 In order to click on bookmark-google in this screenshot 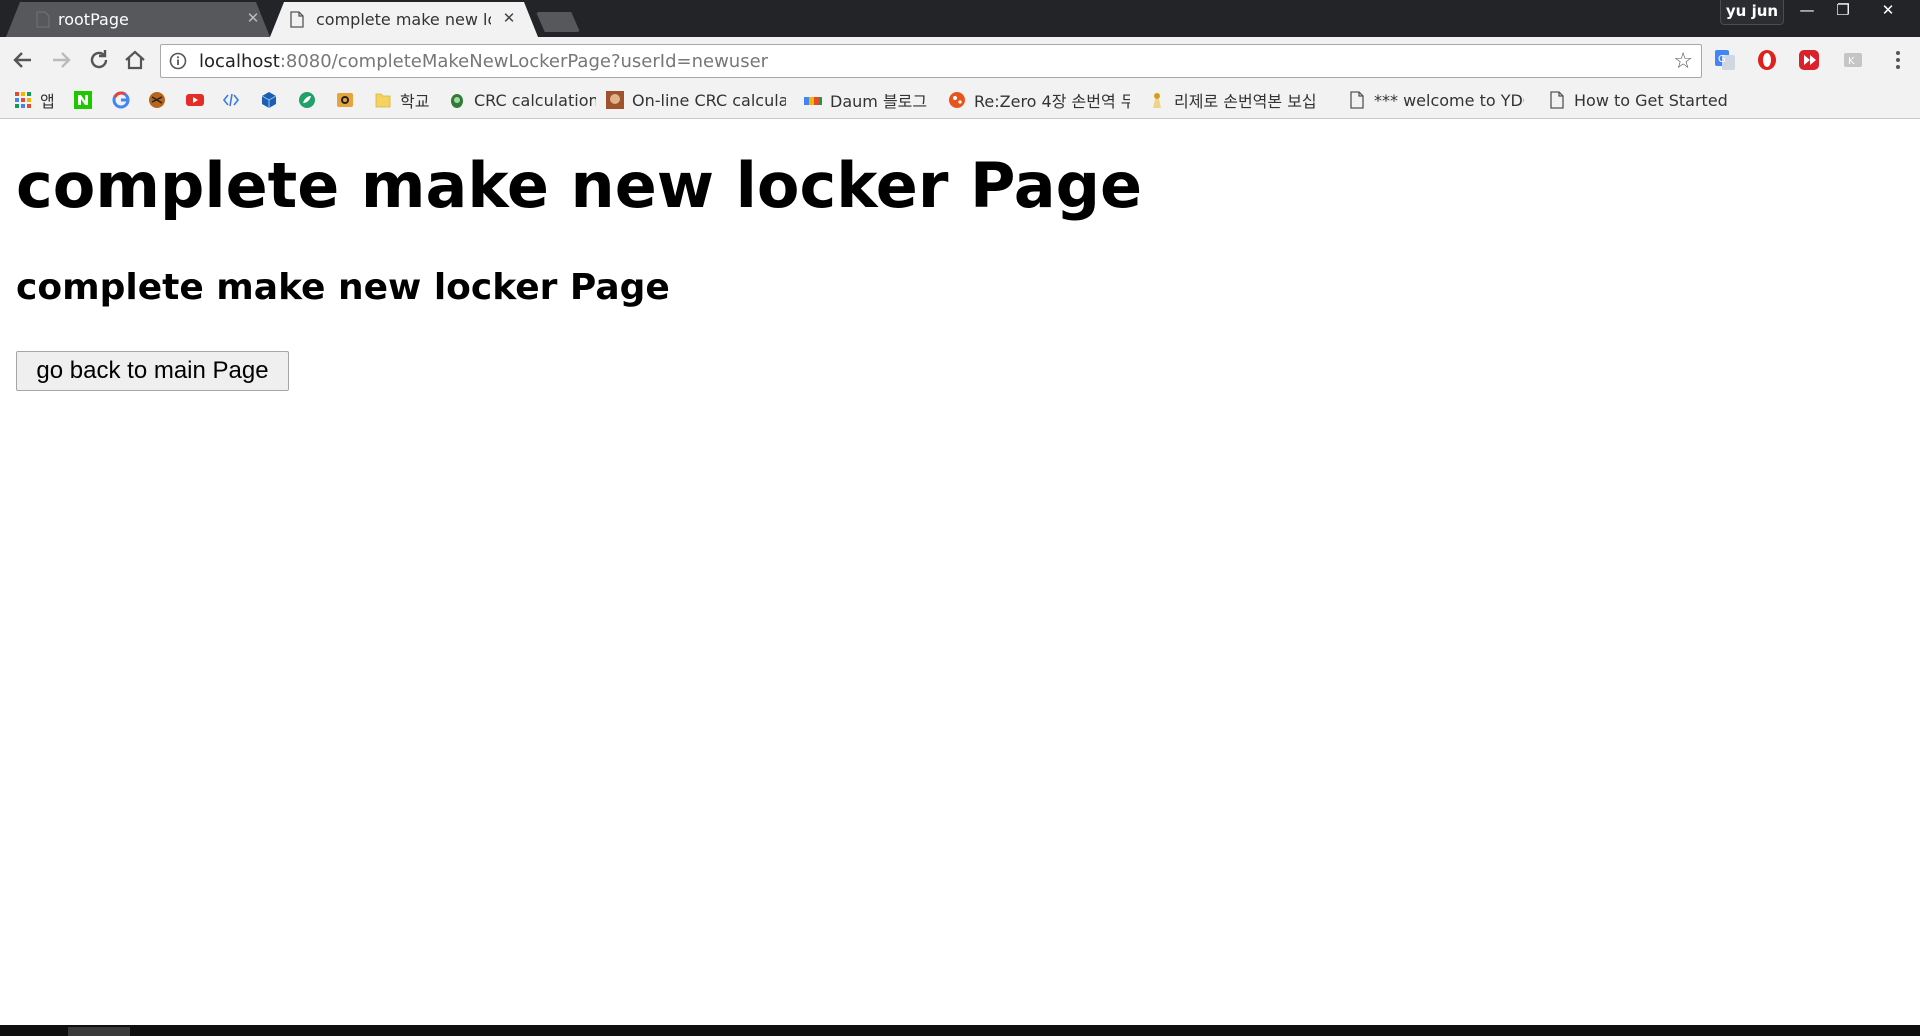, I will do `click(125, 100)`.